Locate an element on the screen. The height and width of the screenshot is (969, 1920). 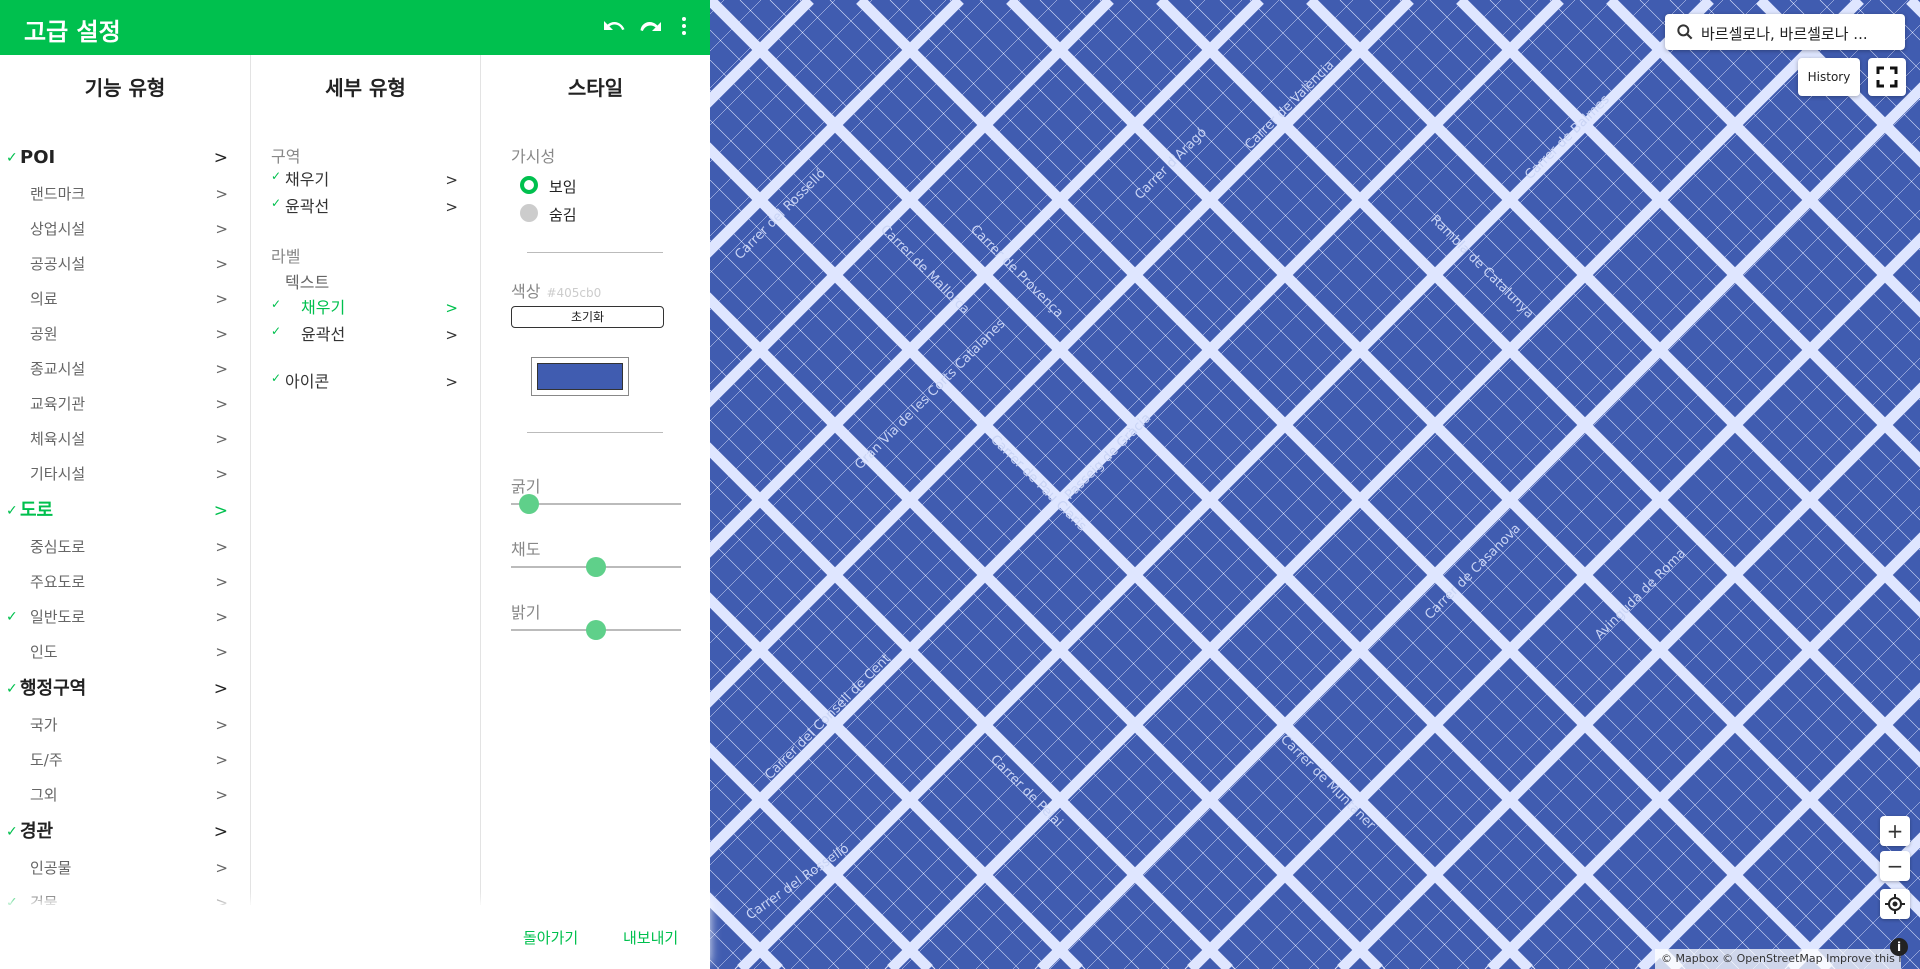
feature-subcategory: ✓ 건물 > is located at coordinates (125, 897).